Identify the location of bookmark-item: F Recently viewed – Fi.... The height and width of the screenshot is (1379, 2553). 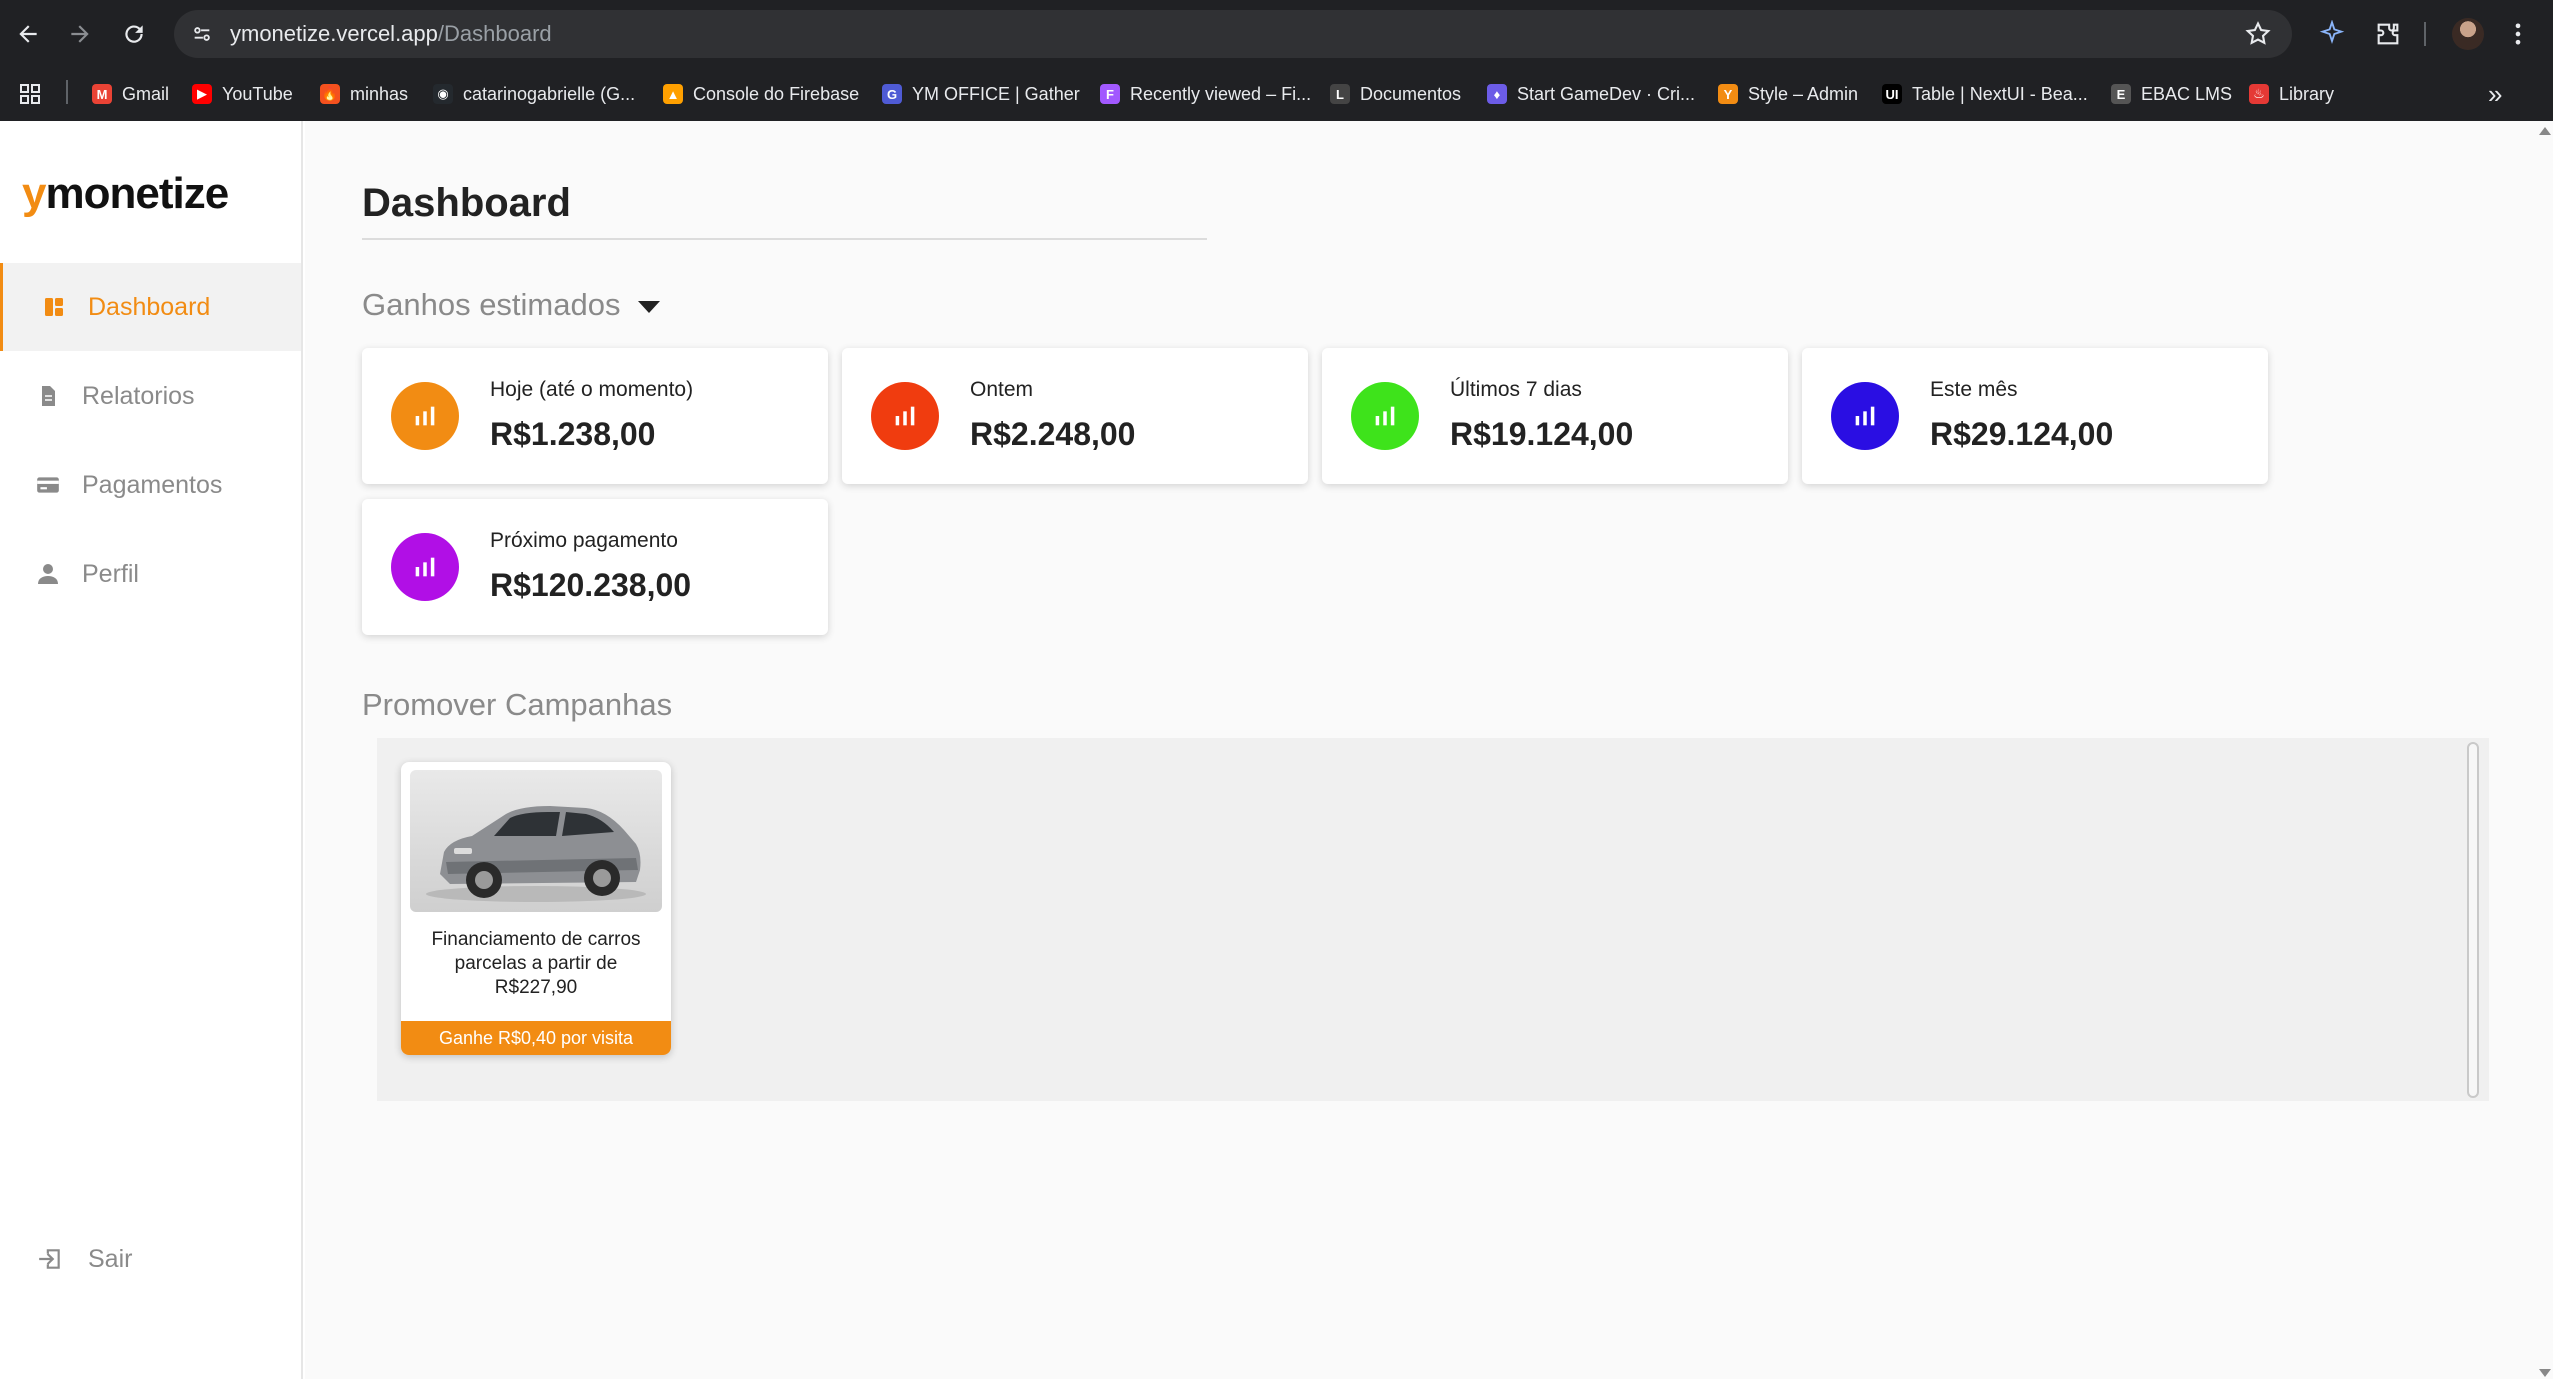
(1205, 94).